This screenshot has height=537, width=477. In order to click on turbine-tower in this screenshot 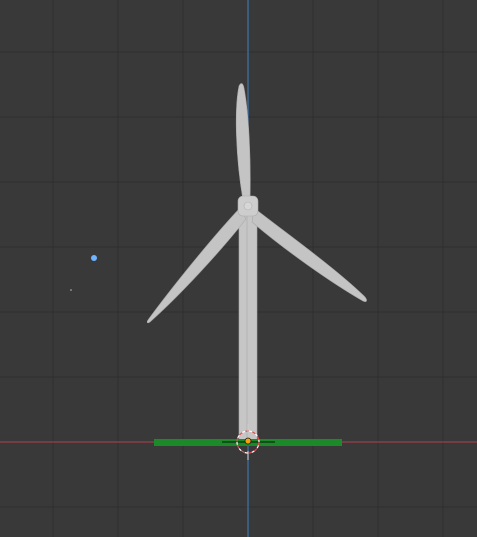, I will do `click(248, 327)`.